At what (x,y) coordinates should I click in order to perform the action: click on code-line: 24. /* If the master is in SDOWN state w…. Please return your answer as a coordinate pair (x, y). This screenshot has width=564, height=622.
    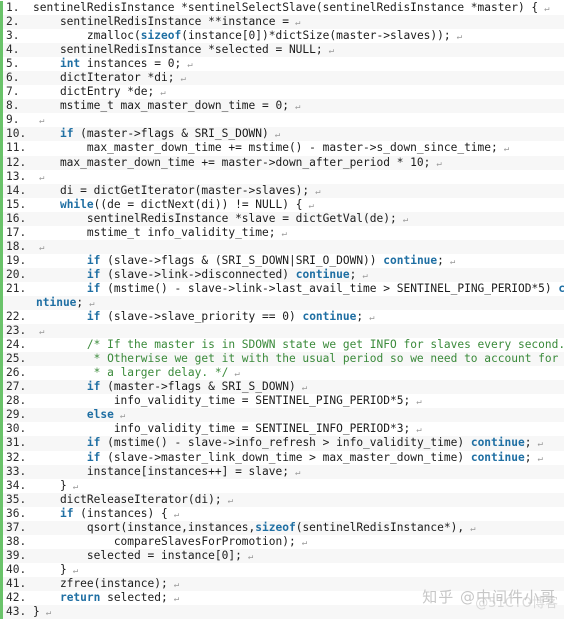
    Looking at the image, I should click on (283, 345).